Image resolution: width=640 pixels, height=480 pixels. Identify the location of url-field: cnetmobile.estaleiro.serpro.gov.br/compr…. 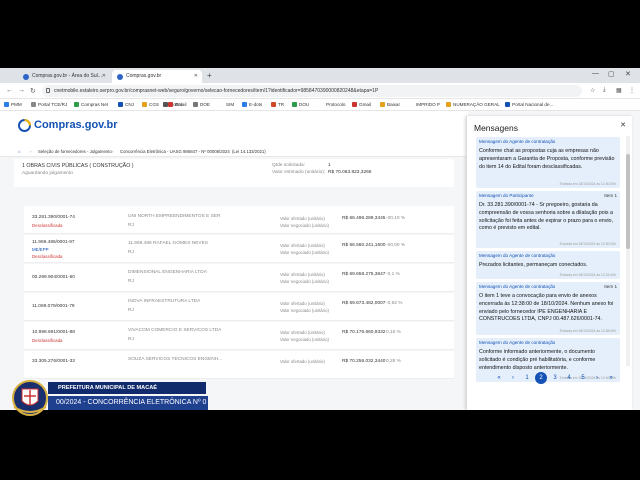
(312, 91).